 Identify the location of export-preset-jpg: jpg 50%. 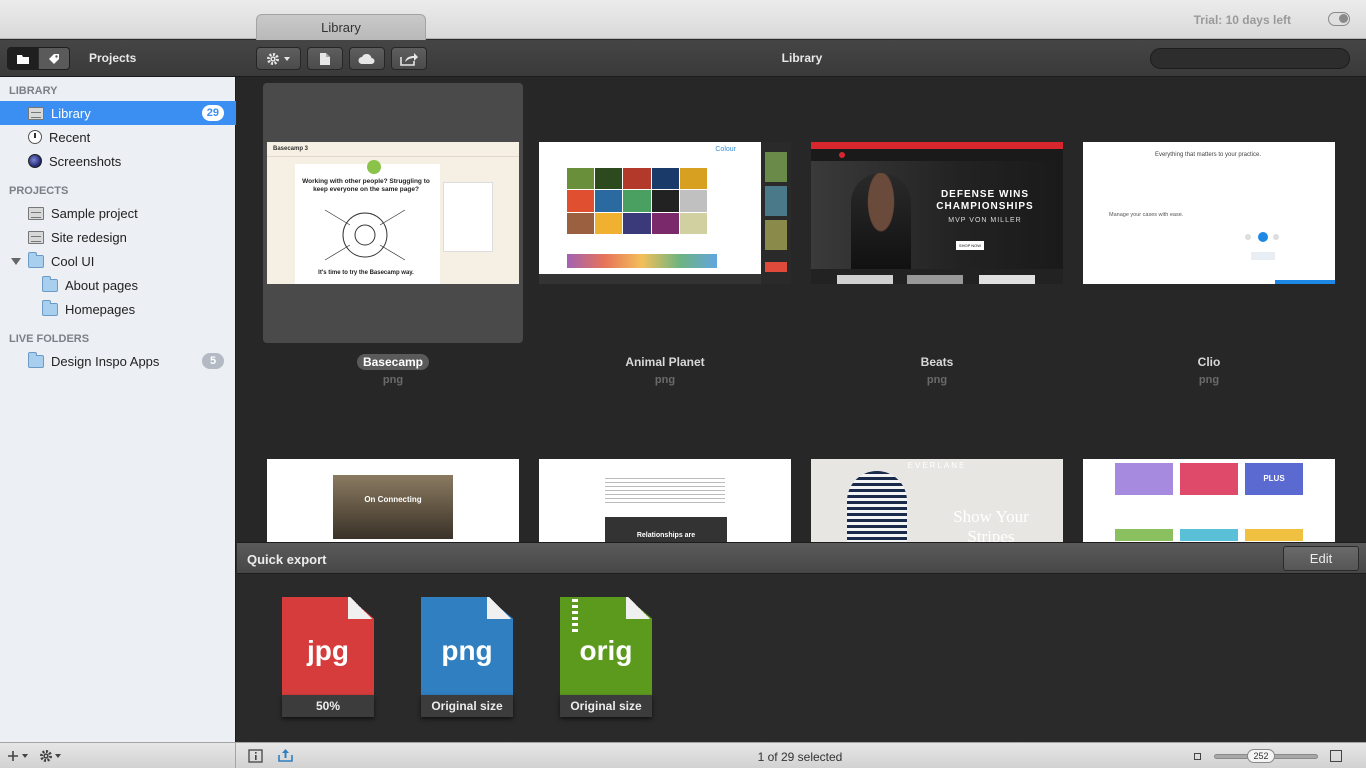
(328, 657).